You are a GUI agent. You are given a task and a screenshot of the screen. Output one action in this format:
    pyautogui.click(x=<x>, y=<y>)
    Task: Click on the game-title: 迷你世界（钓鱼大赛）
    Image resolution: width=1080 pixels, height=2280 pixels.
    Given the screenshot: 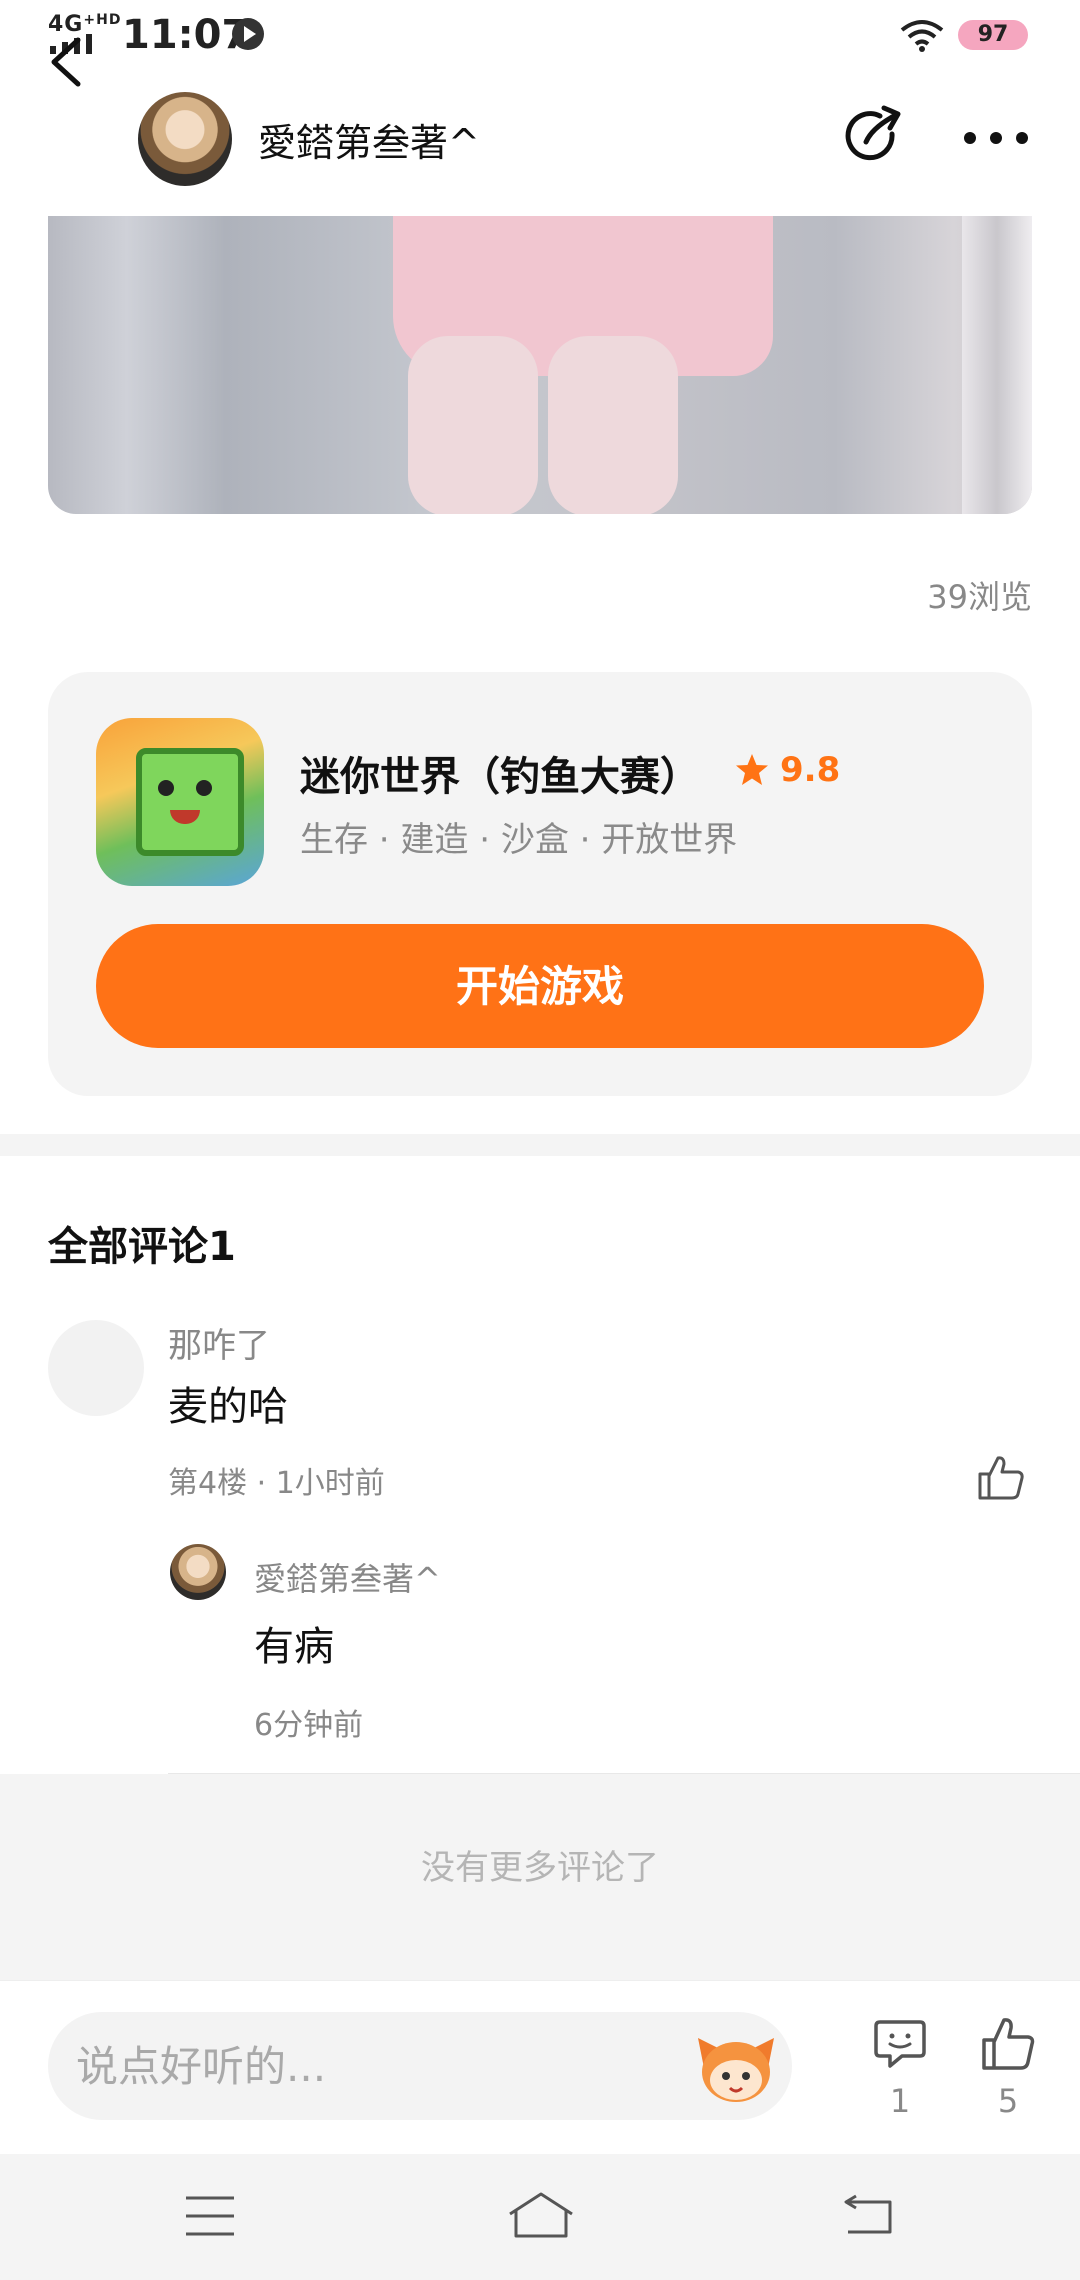 What is the action you would take?
    pyautogui.click(x=500, y=773)
    